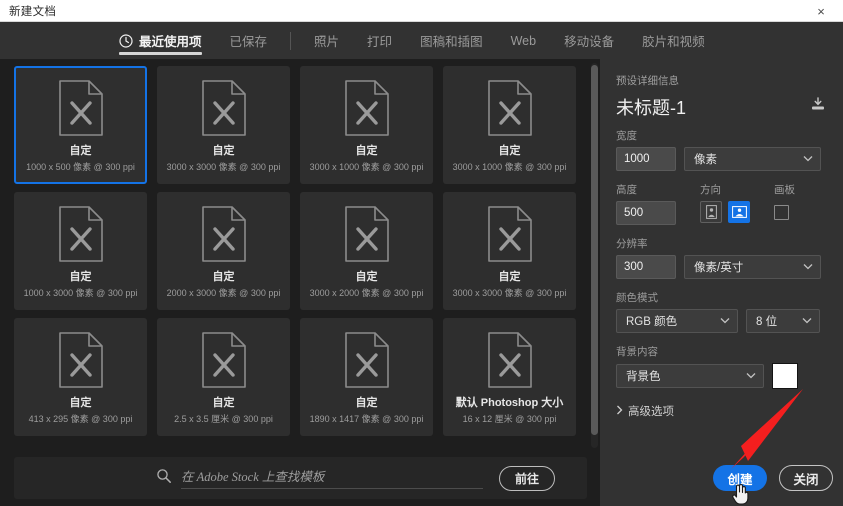  What do you see at coordinates (785, 376) in the screenshot?
I see `background-color-swatch` at bounding box center [785, 376].